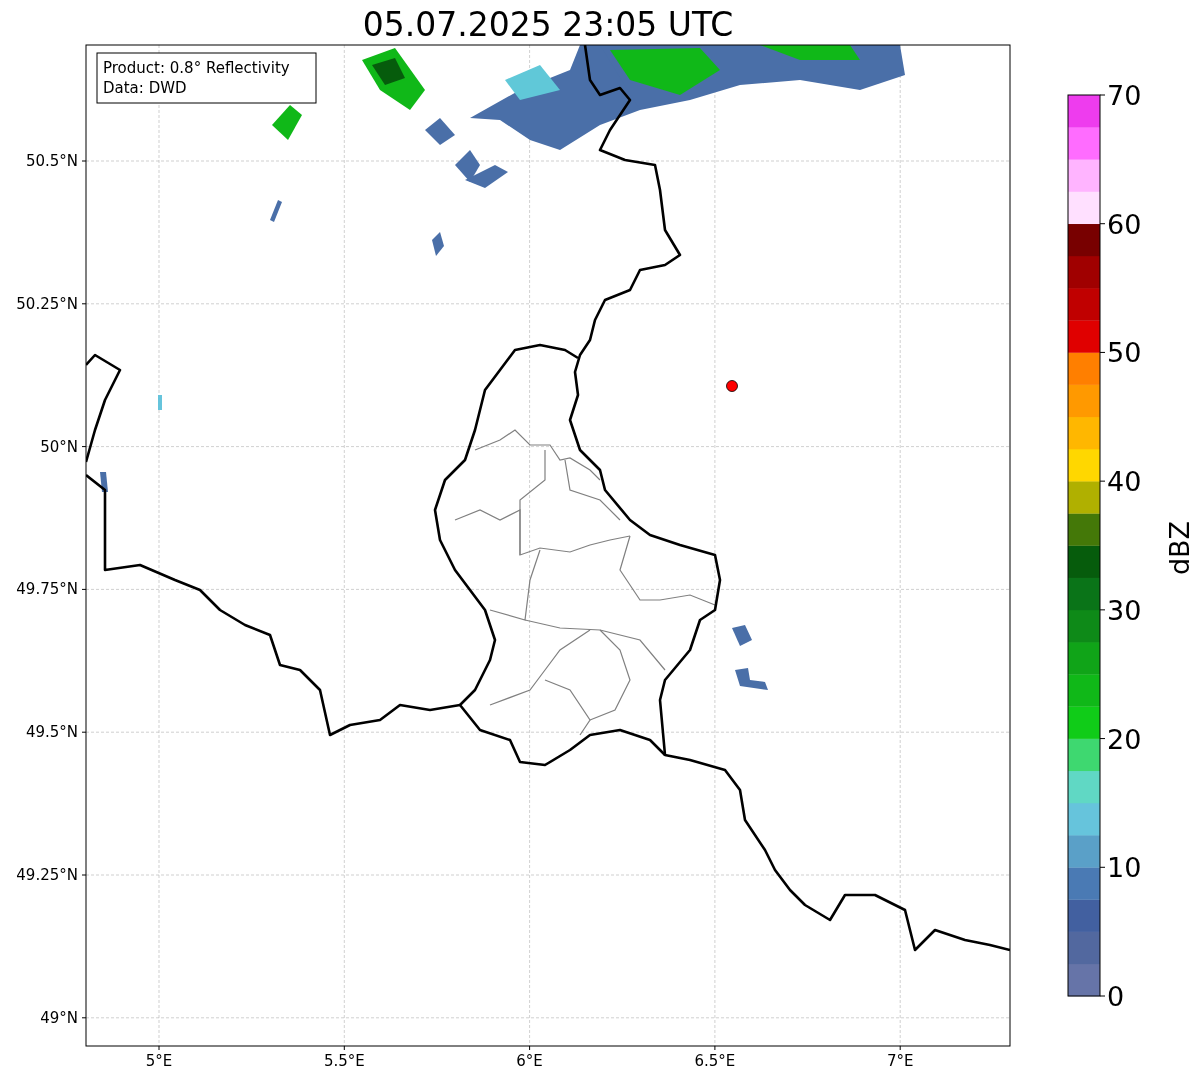 The image size is (1202, 1081). I want to click on latitude-label: 49.5°N, so click(51, 732).